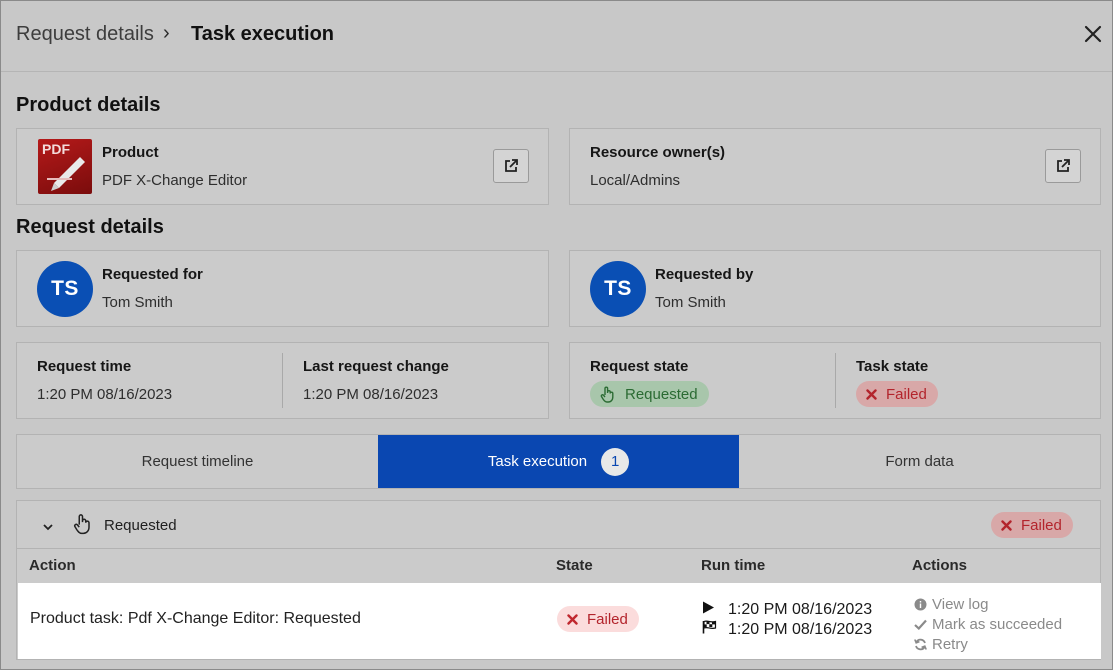 This screenshot has height=670, width=1113. Describe the element at coordinates (835, 166) in the screenshot. I see `owner-card: Resource owner(s) Local/Admins` at that location.